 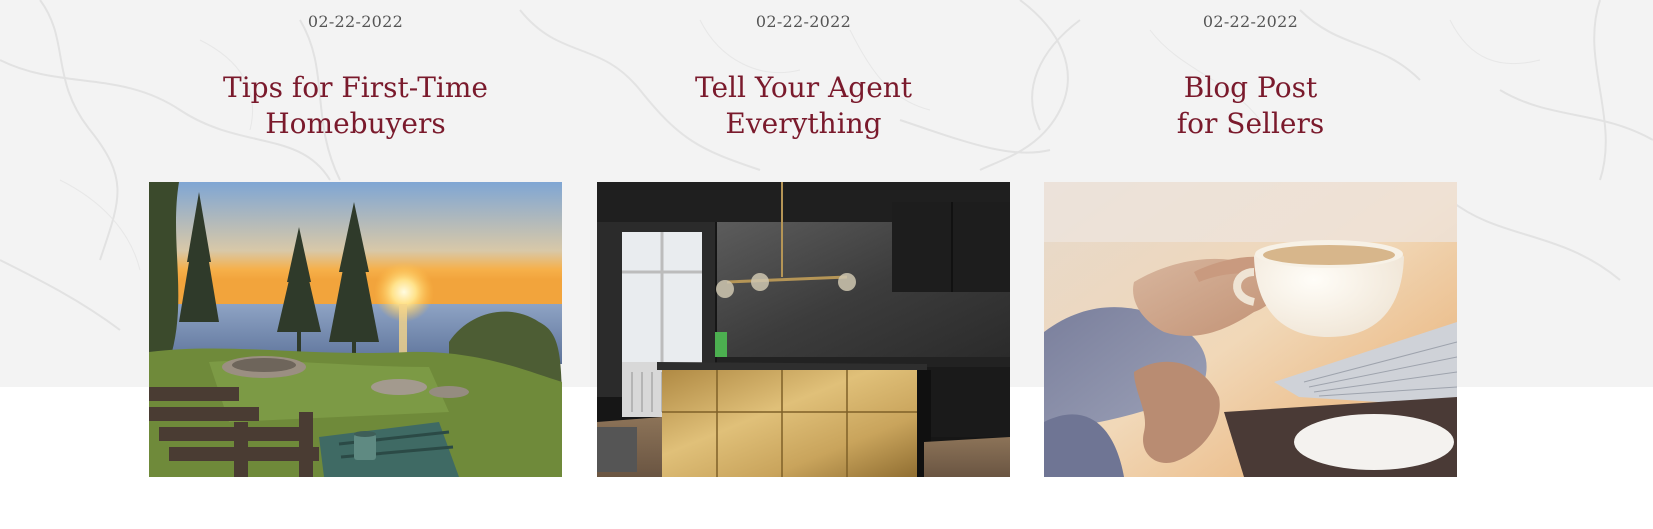 What do you see at coordinates (1250, 329) in the screenshot?
I see `coffee-cup-laptop-photo` at bounding box center [1250, 329].